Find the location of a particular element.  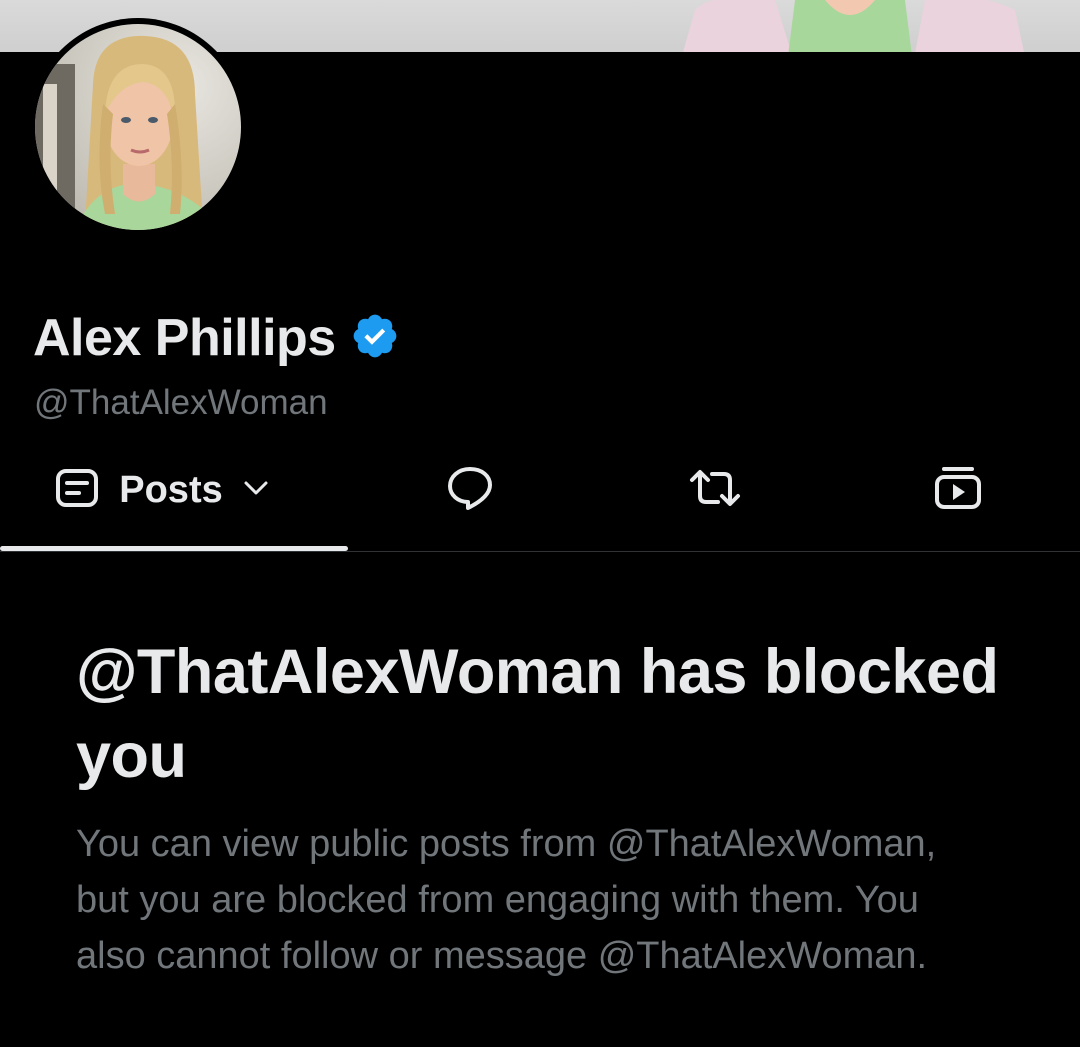

verified-badge-icon is located at coordinates (375, 338).